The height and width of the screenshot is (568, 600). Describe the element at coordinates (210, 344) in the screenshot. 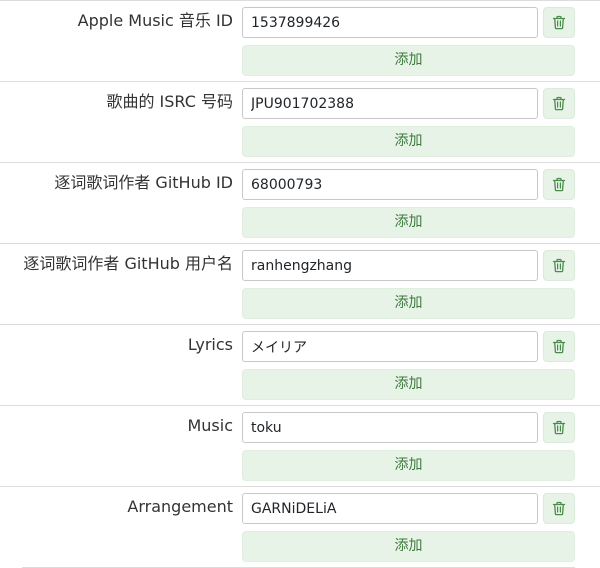

I see `field-label: Lyrics` at that location.